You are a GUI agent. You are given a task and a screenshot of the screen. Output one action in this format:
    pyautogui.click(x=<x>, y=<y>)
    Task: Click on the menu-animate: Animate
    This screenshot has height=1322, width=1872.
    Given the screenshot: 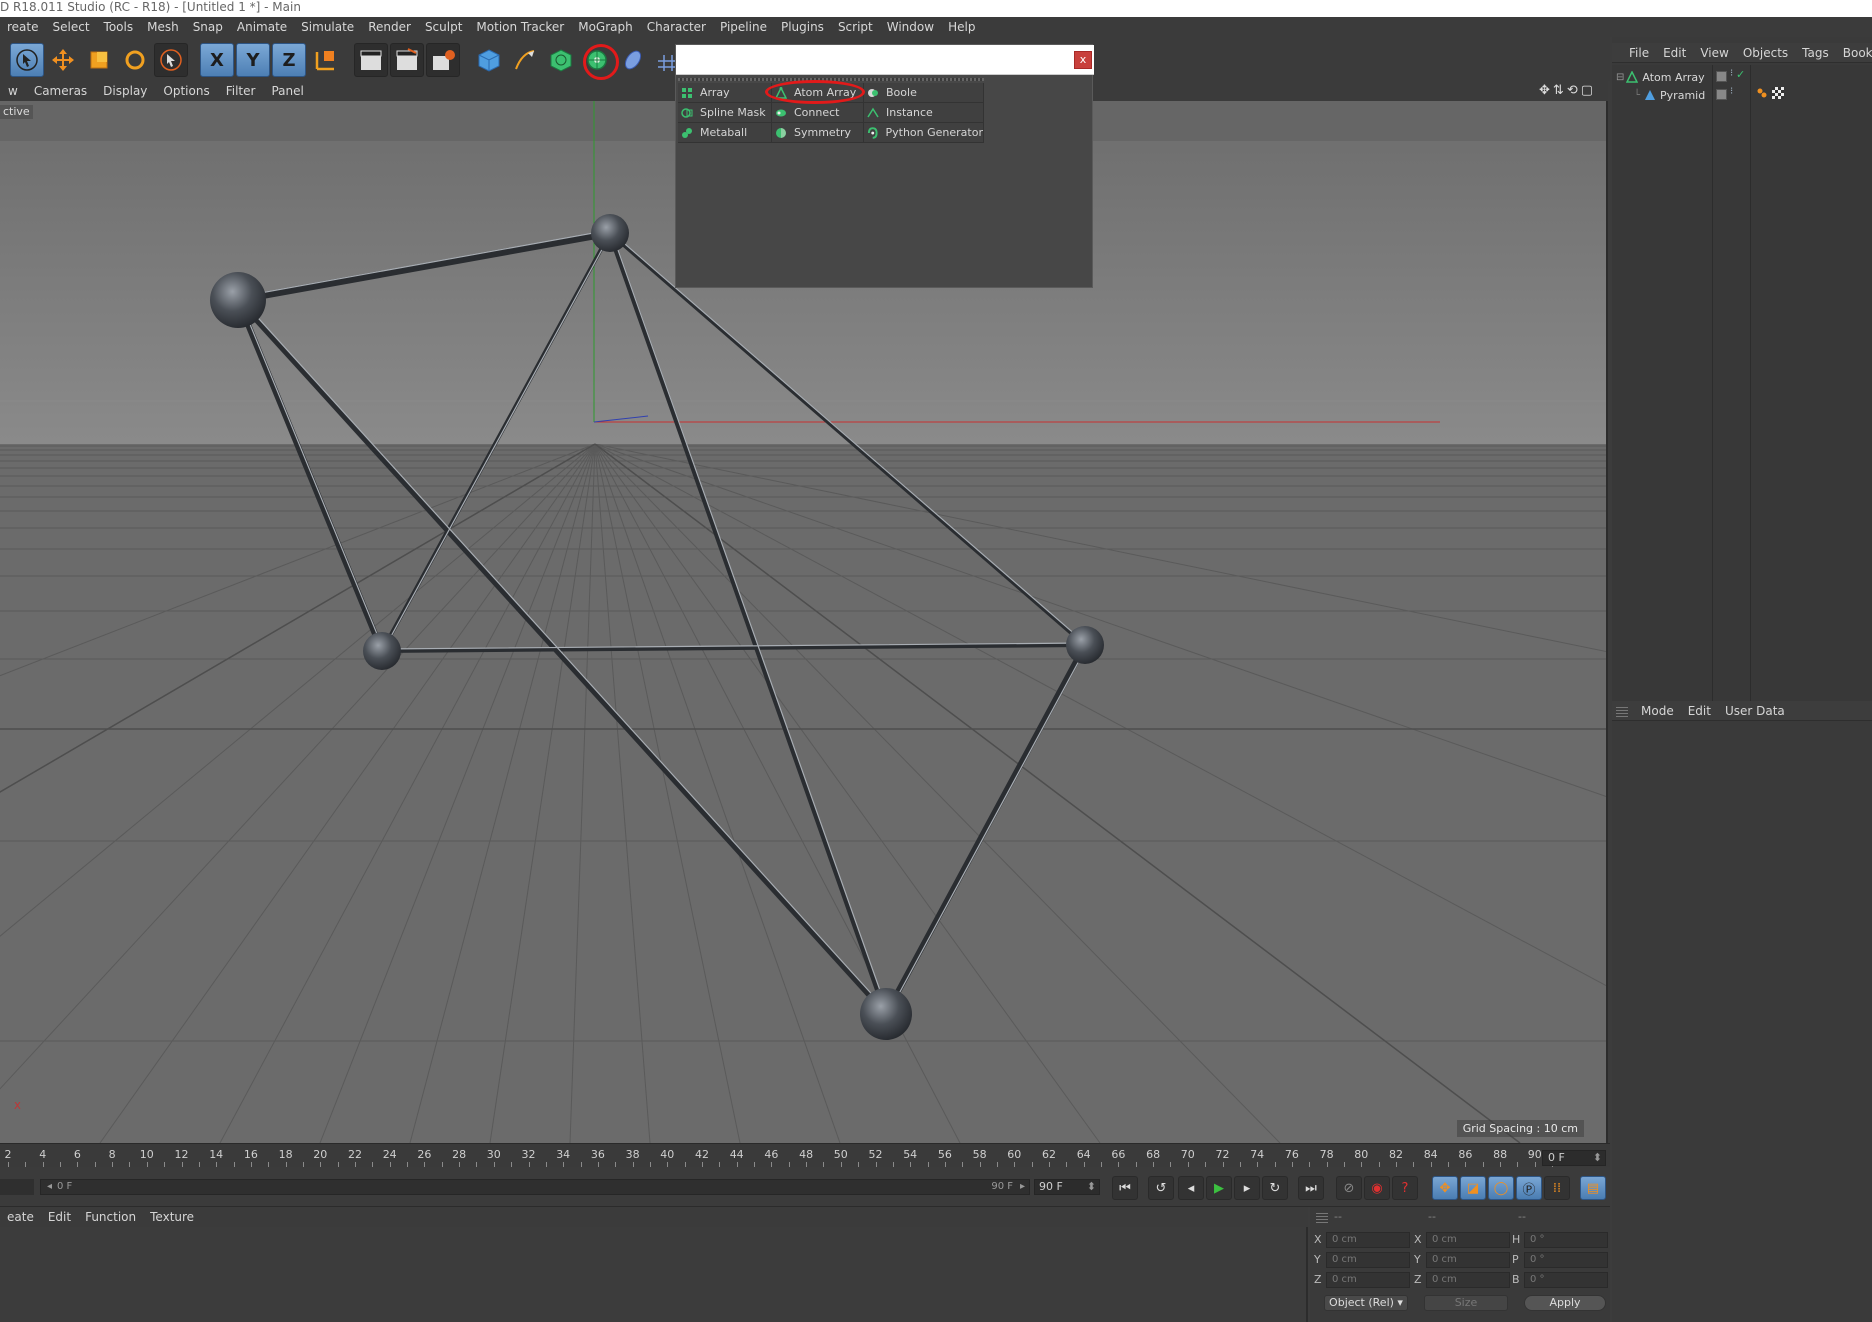 What is the action you would take?
    pyautogui.click(x=262, y=27)
    